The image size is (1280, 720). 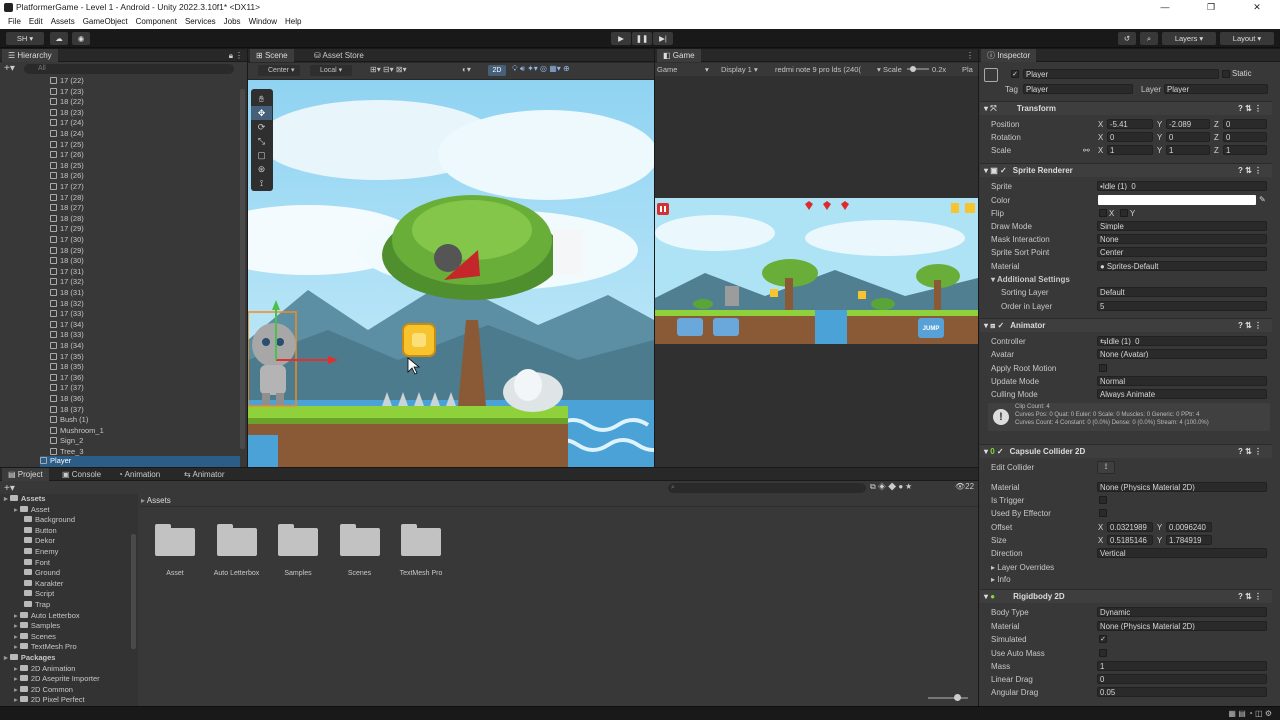 I want to click on project-tree-item: ▸ 2D Animation, so click(x=44, y=669).